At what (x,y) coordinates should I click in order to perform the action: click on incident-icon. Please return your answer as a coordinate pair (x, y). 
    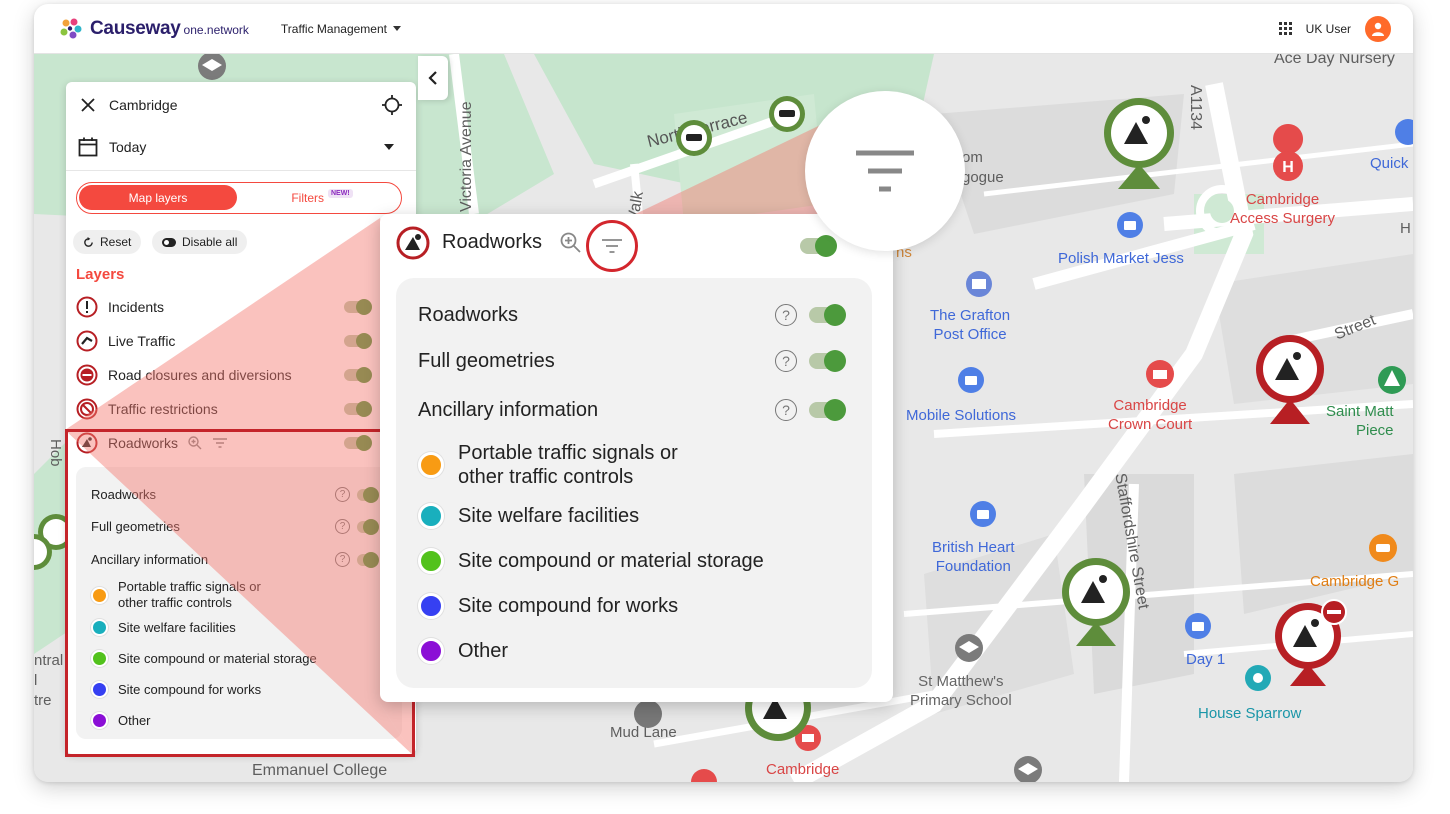
    Looking at the image, I should click on (87, 307).